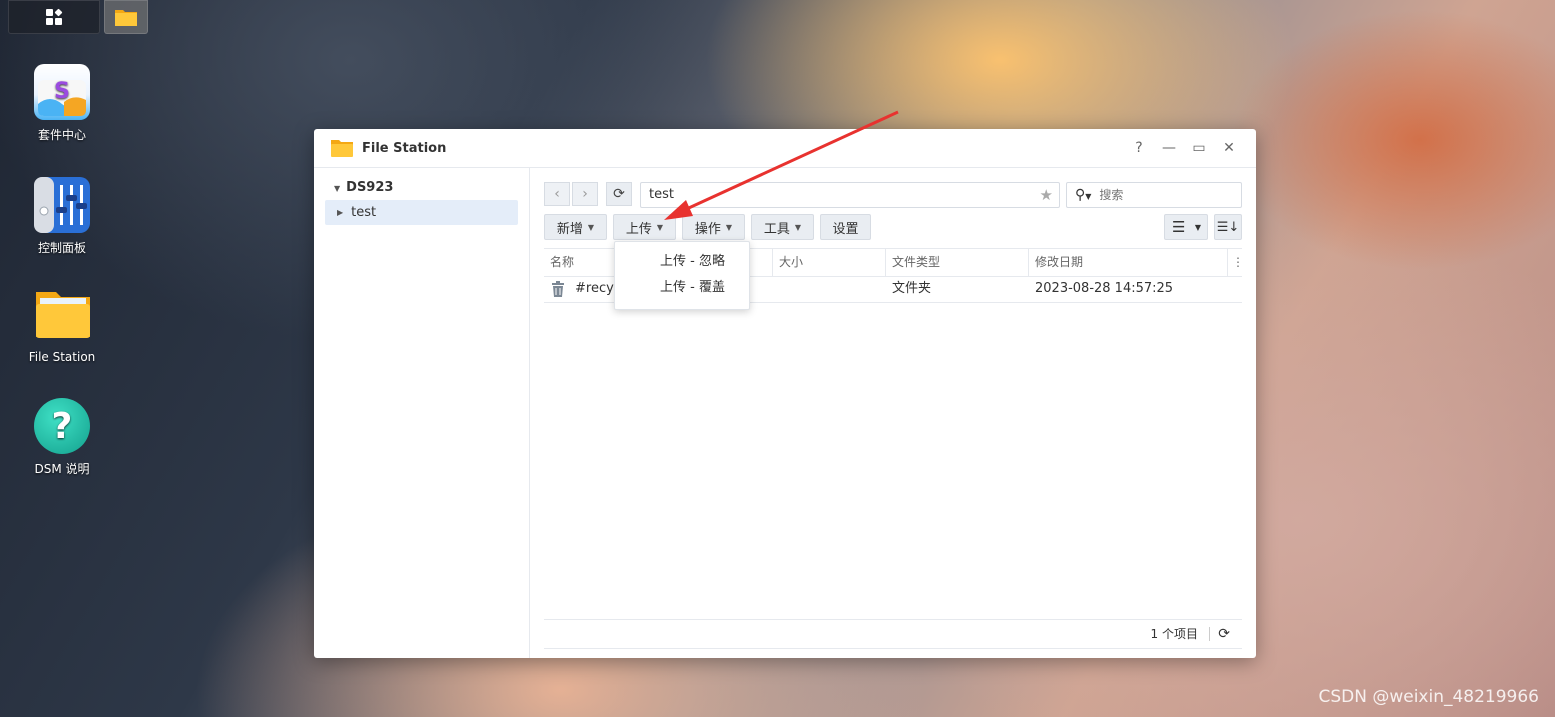  What do you see at coordinates (1184, 148) in the screenshot?
I see `window-controls: ? — ▭ ✕` at bounding box center [1184, 148].